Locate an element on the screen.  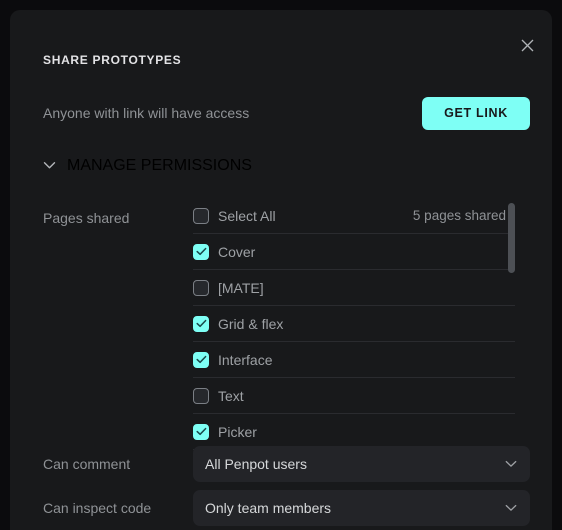
can-inspect-code-row: Can inspect code Only team members is located at coordinates (286, 508).